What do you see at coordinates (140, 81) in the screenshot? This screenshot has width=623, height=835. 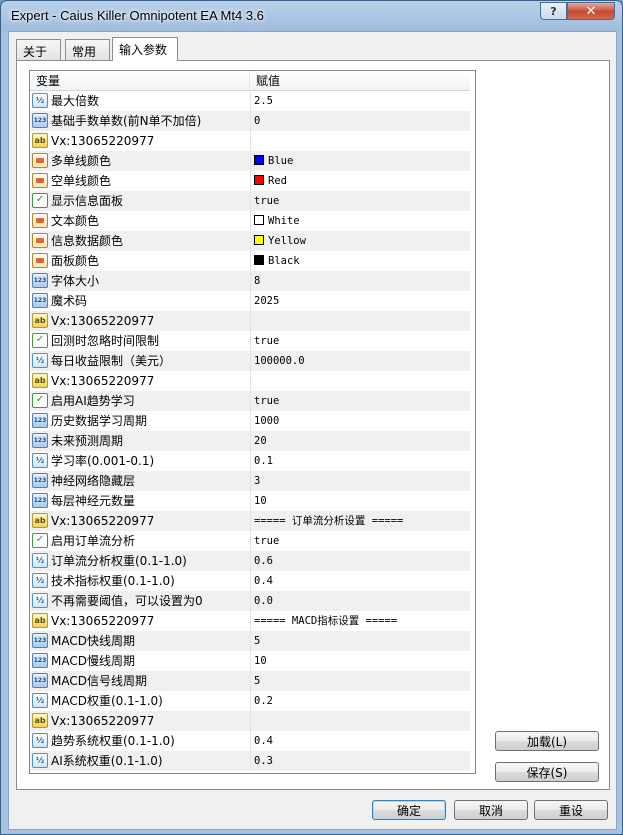 I see `column-header-variable: 变量` at bounding box center [140, 81].